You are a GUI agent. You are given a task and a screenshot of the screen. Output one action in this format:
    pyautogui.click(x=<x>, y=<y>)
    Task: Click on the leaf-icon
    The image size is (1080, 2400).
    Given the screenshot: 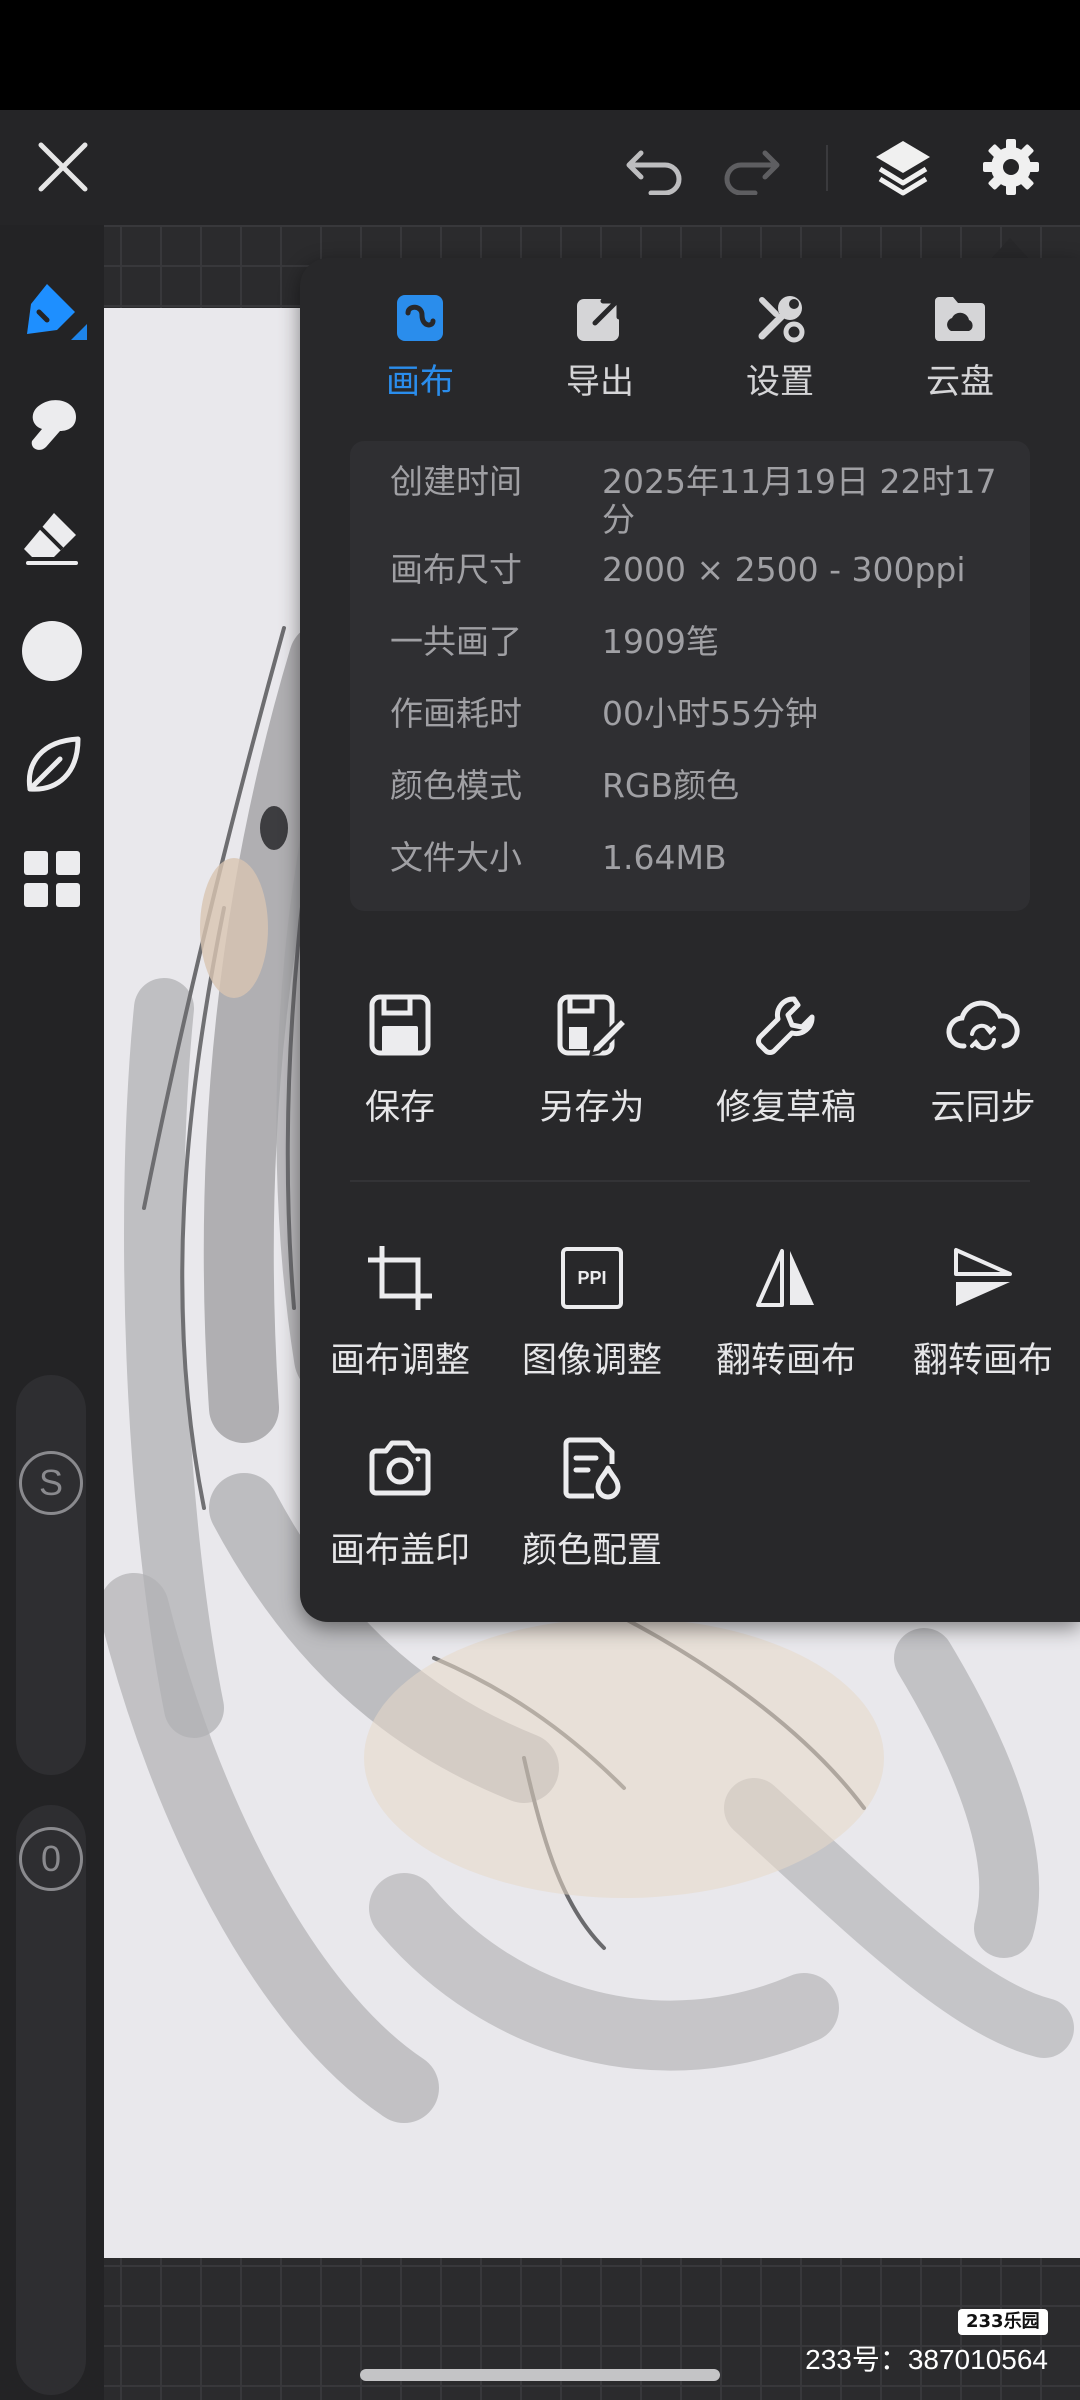 What is the action you would take?
    pyautogui.click(x=53, y=764)
    